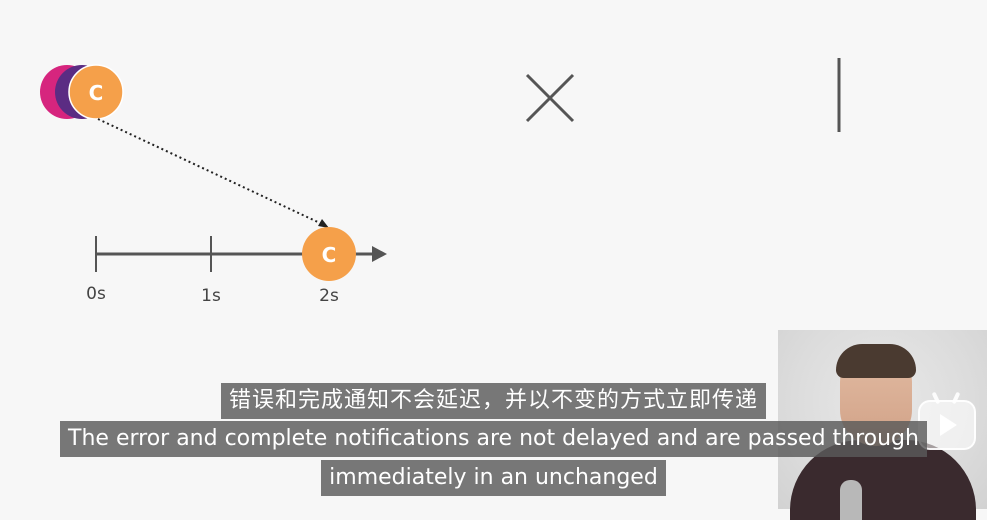  I want to click on speaker-hair, so click(876, 361).